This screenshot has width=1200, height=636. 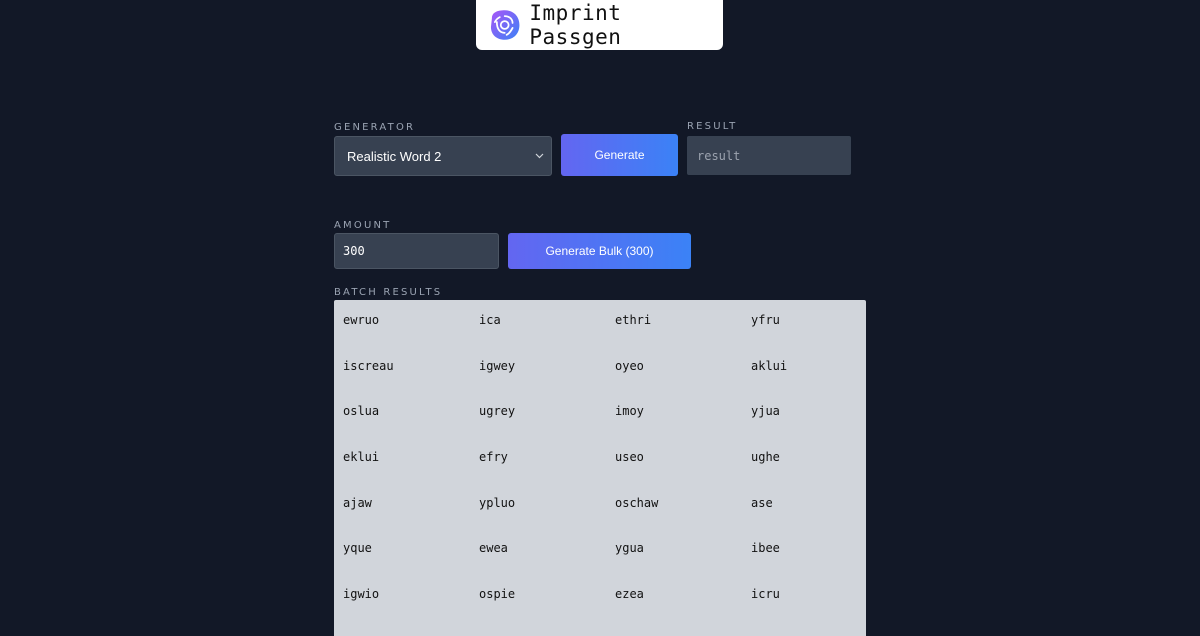 What do you see at coordinates (633, 320) in the screenshot?
I see `batch-result-item: ethri` at bounding box center [633, 320].